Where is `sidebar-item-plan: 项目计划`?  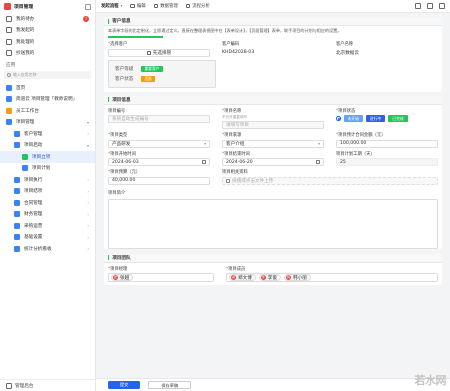 sidebar-item-plan: 项目计划 is located at coordinates (47, 169).